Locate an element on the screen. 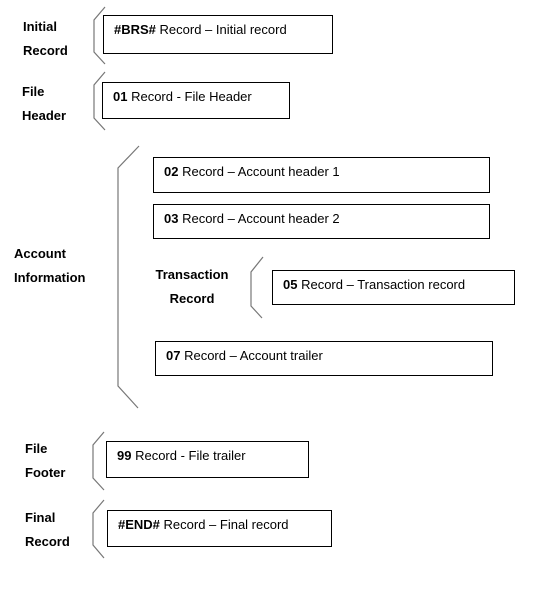  bracket-transaction is located at coordinates (257, 287).